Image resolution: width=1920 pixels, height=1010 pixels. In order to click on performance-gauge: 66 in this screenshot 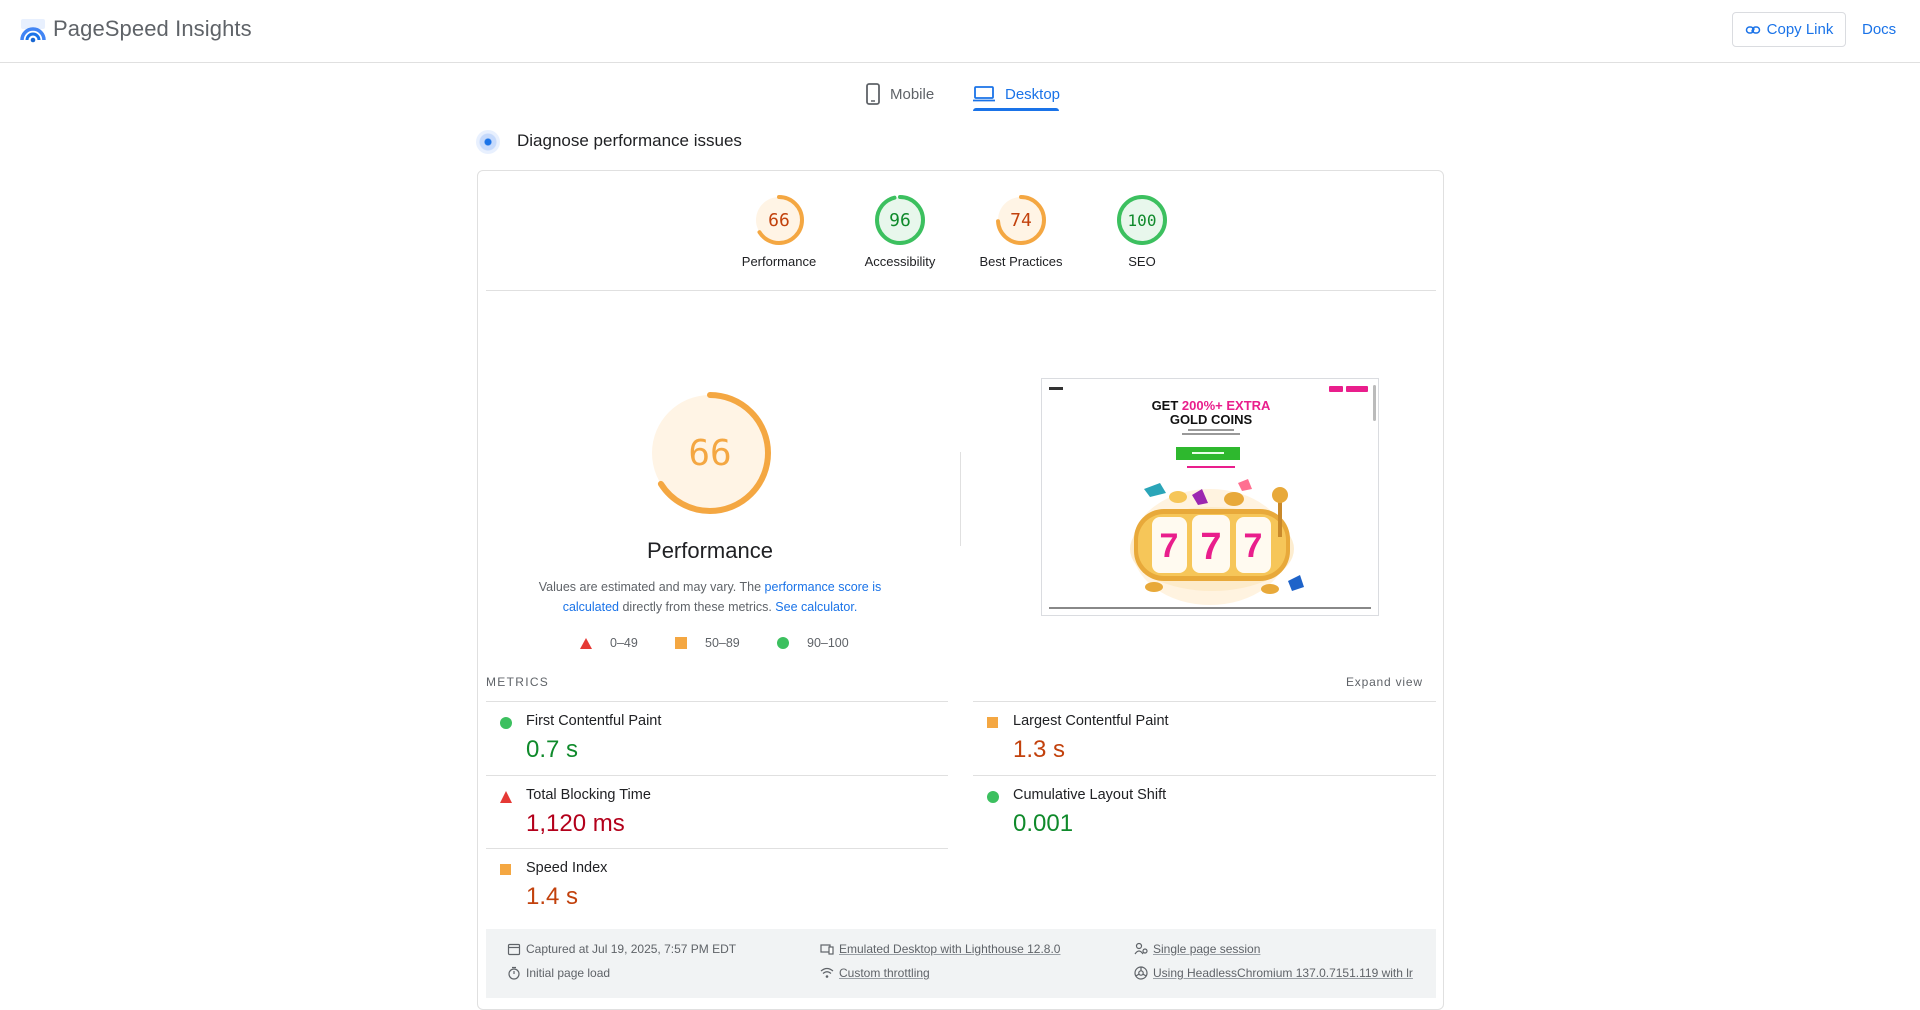, I will do `click(710, 453)`.